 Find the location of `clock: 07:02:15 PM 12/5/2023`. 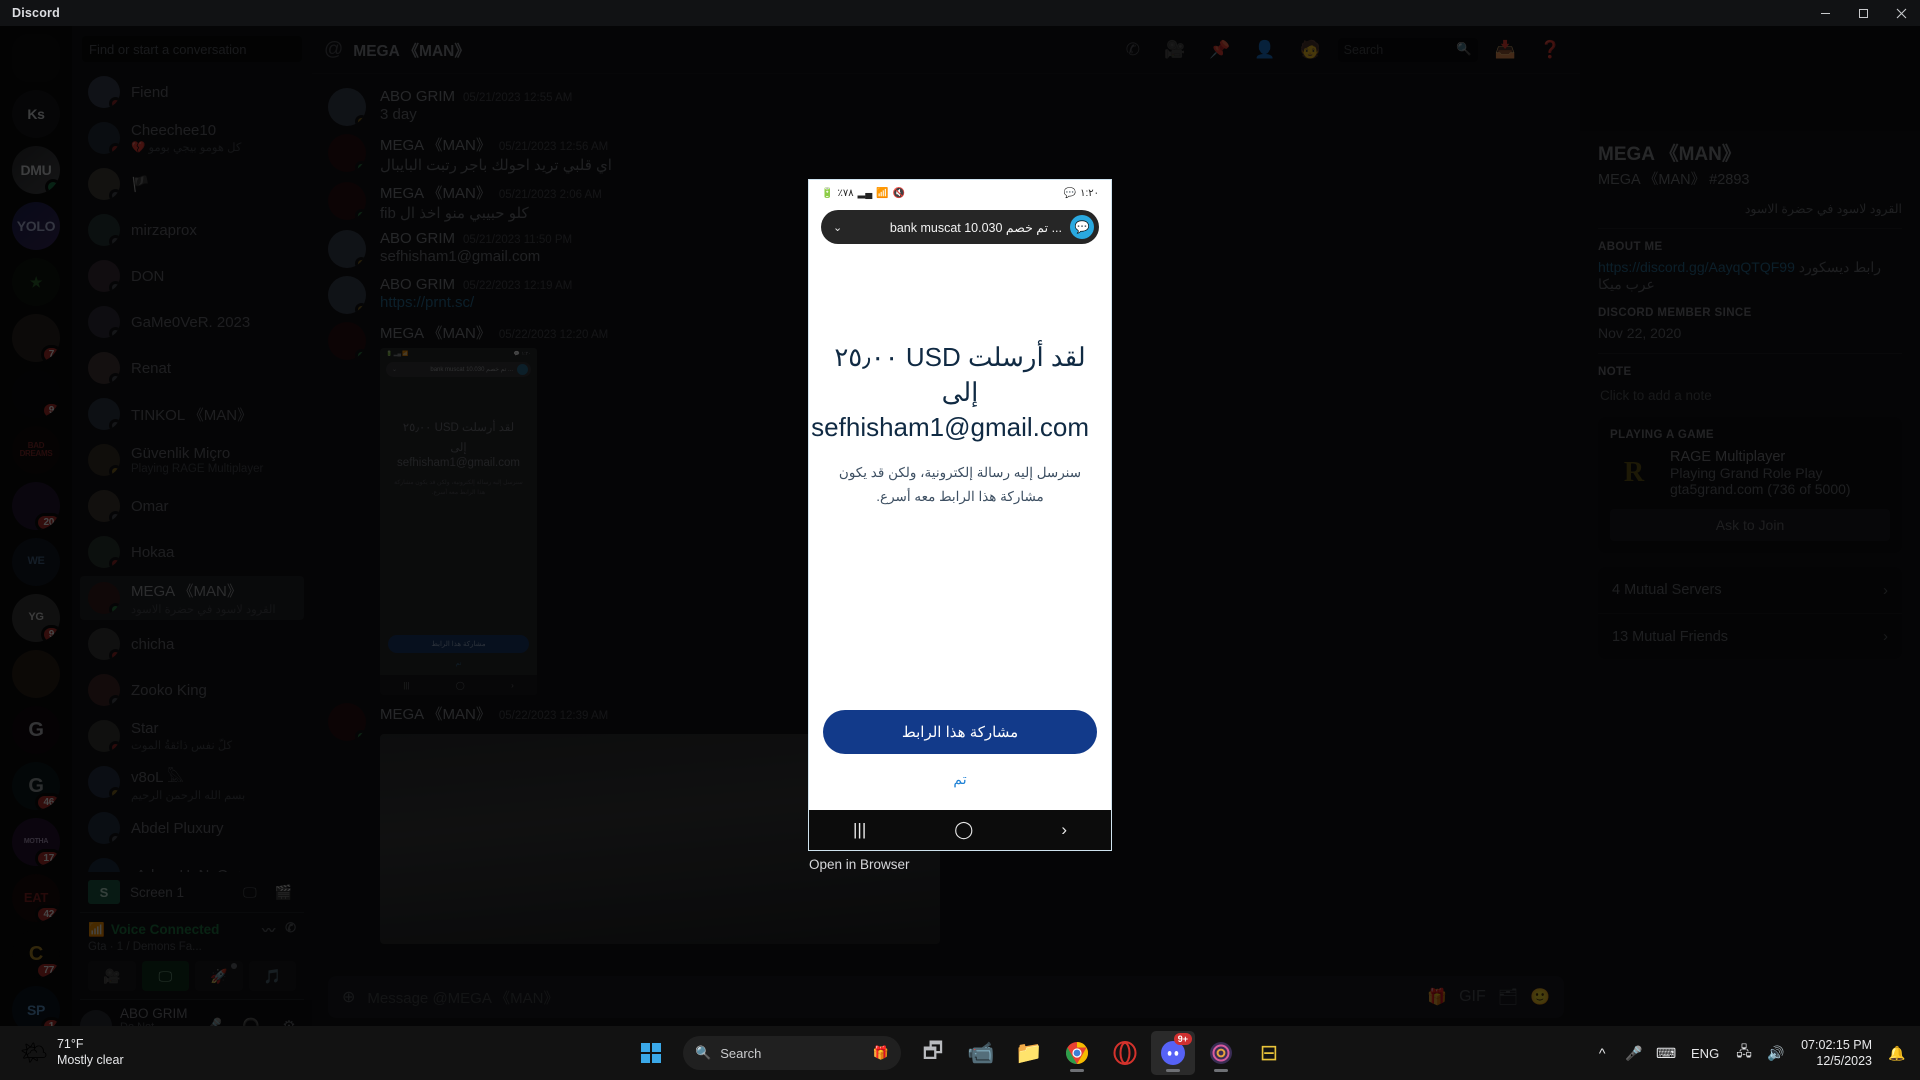

clock: 07:02:15 PM 12/5/2023 is located at coordinates (1836, 1053).